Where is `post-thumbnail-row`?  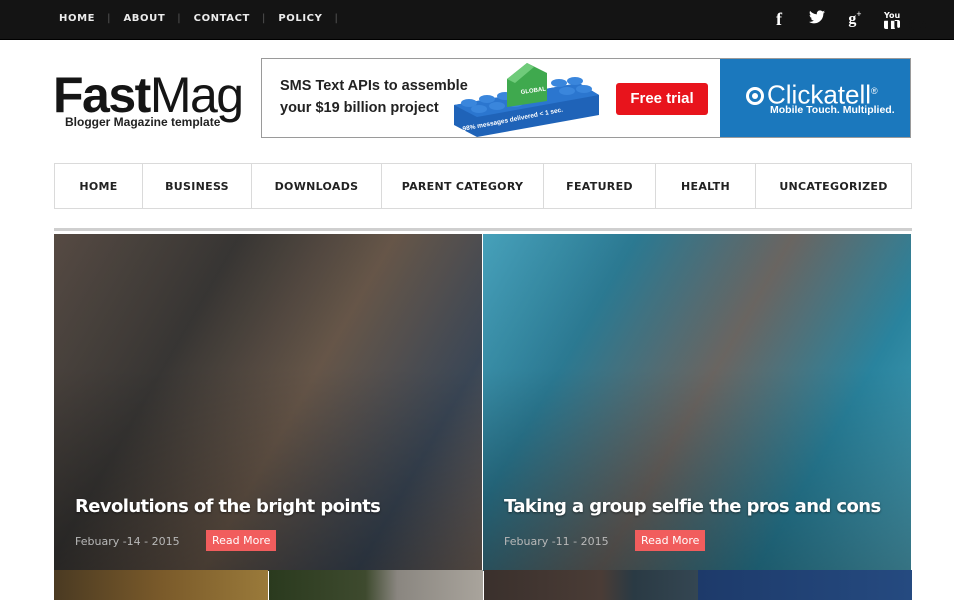 post-thumbnail-row is located at coordinates (483, 585).